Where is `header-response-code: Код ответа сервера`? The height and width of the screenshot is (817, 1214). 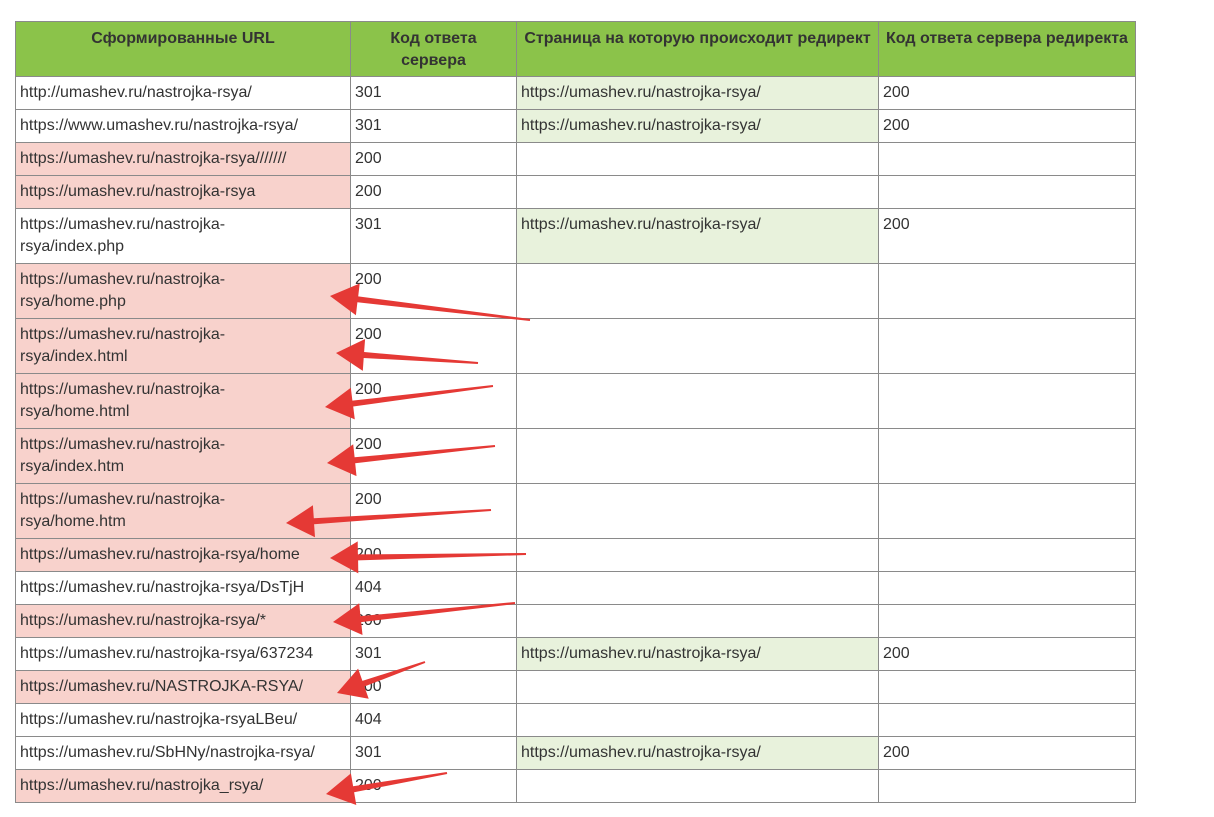 header-response-code: Код ответа сервера is located at coordinates (433, 49).